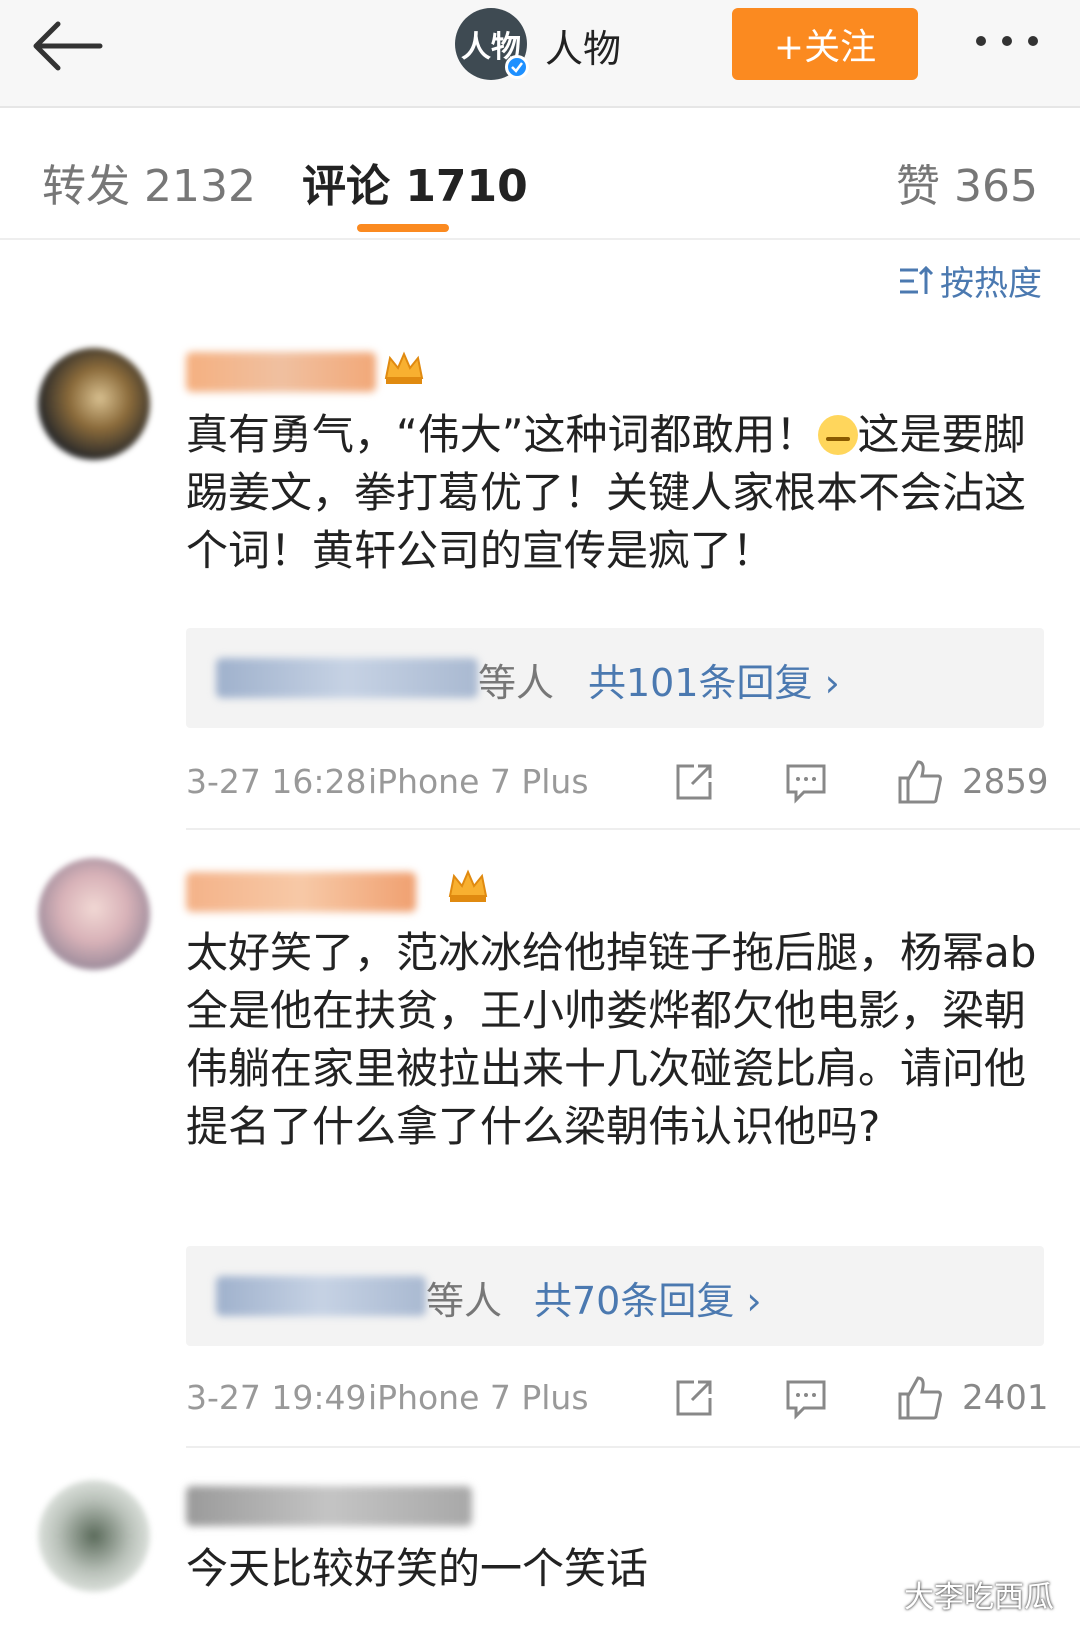 The height and width of the screenshot is (1639, 1080). What do you see at coordinates (917, 279) in the screenshot?
I see `sort-icon` at bounding box center [917, 279].